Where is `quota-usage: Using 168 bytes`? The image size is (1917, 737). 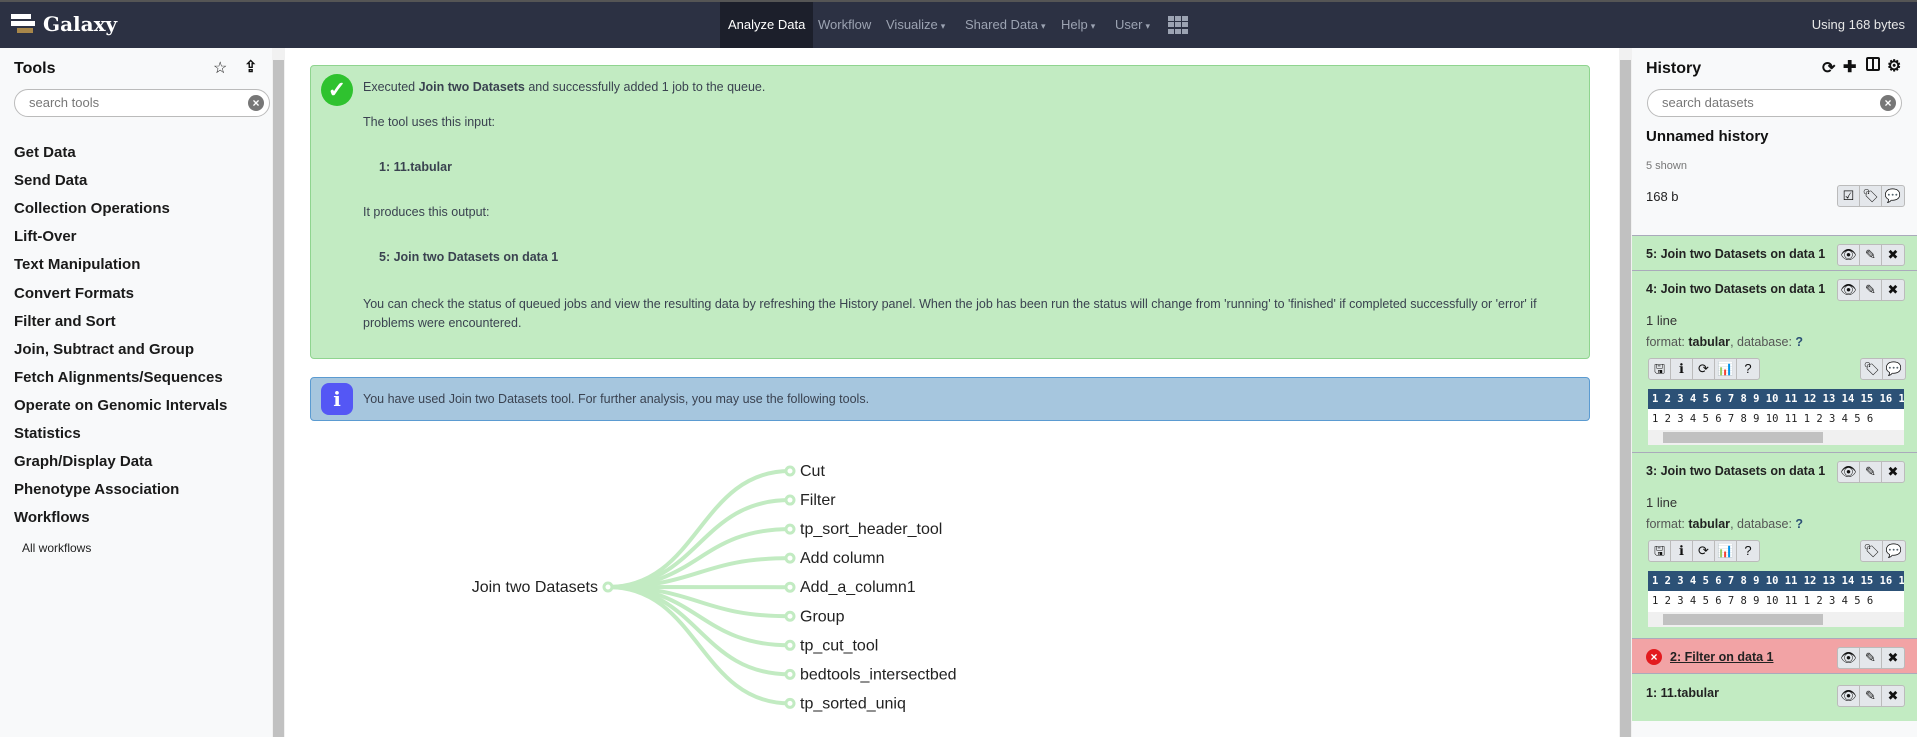 quota-usage: Using 168 bytes is located at coordinates (1858, 25).